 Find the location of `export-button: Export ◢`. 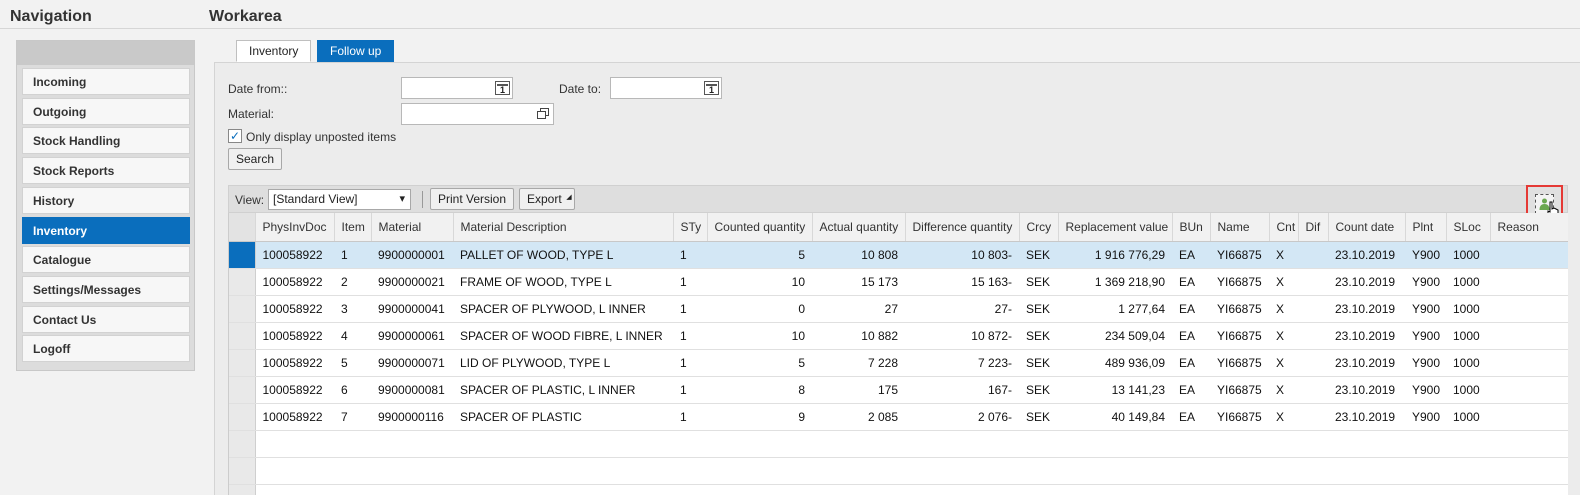

export-button: Export ◢ is located at coordinates (547, 199).